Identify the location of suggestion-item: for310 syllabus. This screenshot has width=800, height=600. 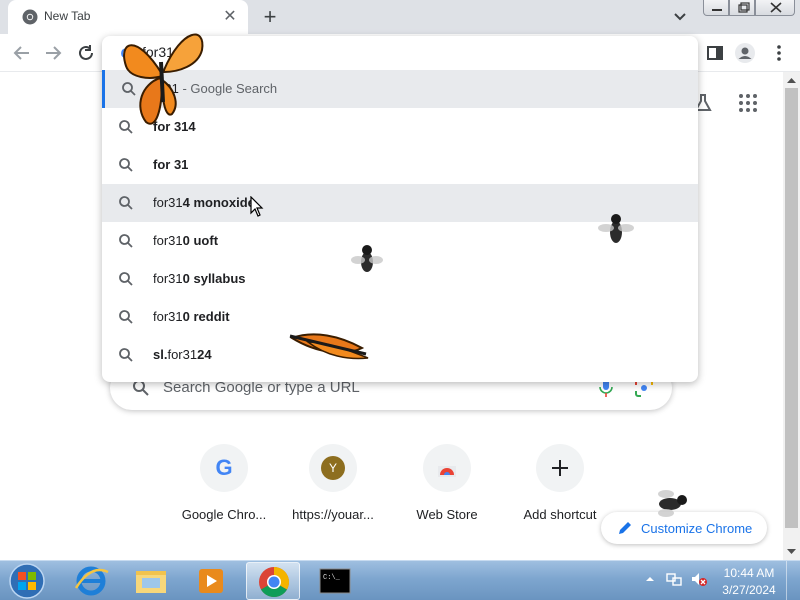
(400, 279).